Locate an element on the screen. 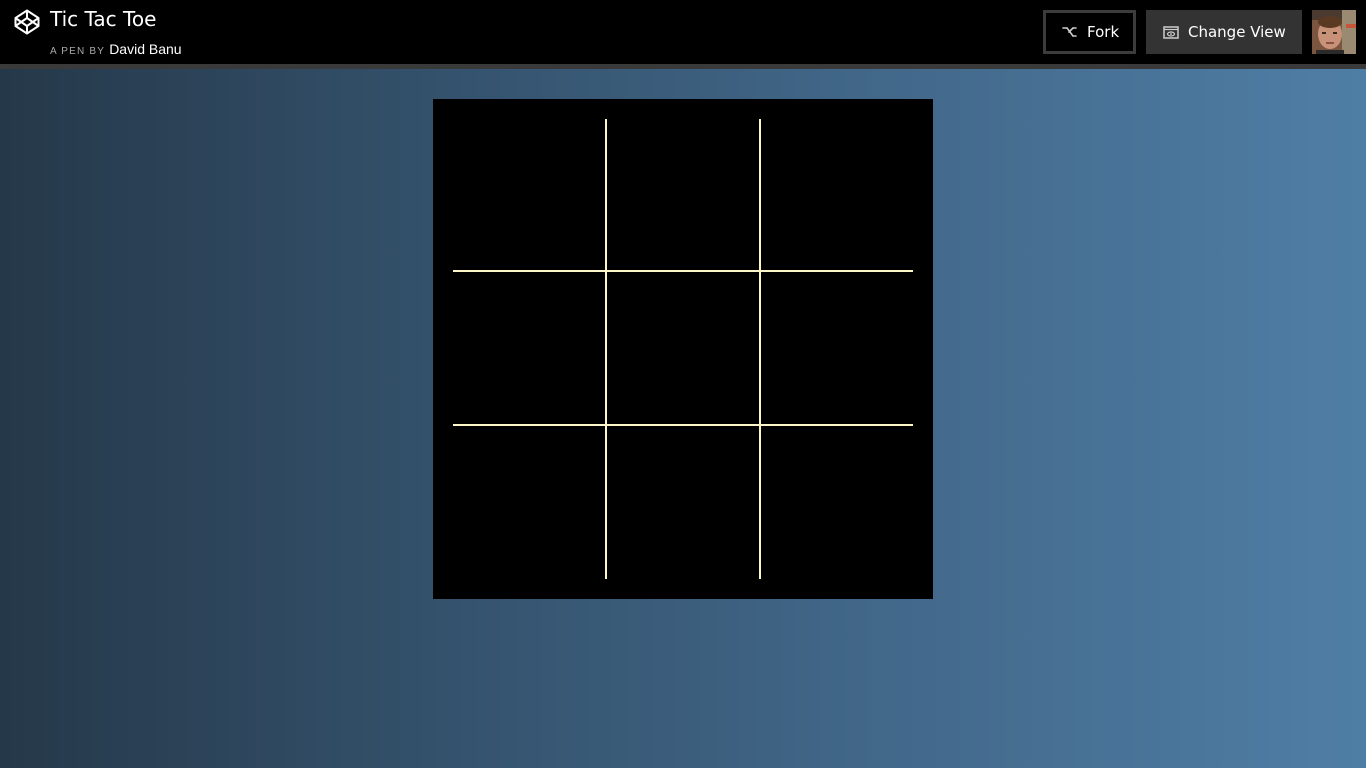  byline: A PEN BY David Banu is located at coordinates (116, 50).